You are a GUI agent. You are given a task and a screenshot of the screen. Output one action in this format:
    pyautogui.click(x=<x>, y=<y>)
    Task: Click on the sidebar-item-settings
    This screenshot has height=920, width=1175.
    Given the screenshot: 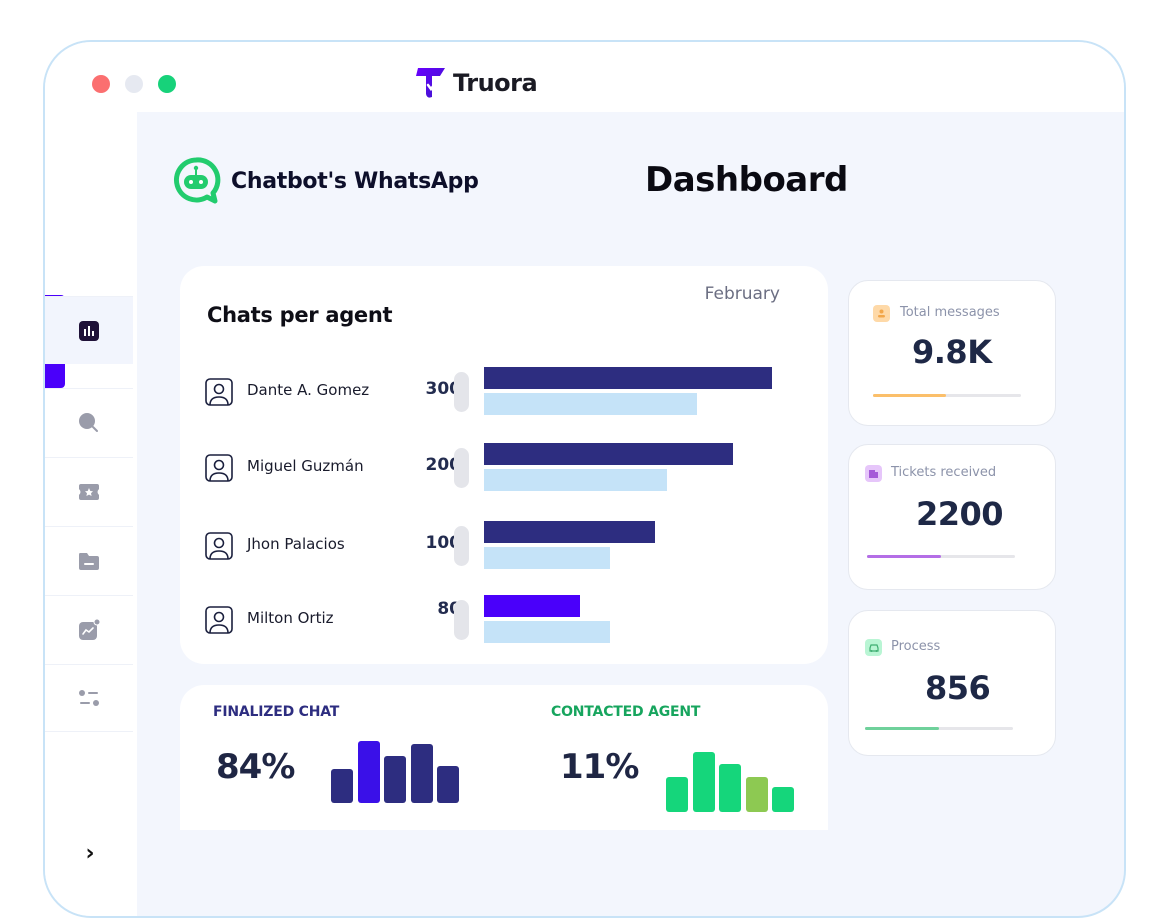 What is the action you would take?
    pyautogui.click(x=89, y=698)
    